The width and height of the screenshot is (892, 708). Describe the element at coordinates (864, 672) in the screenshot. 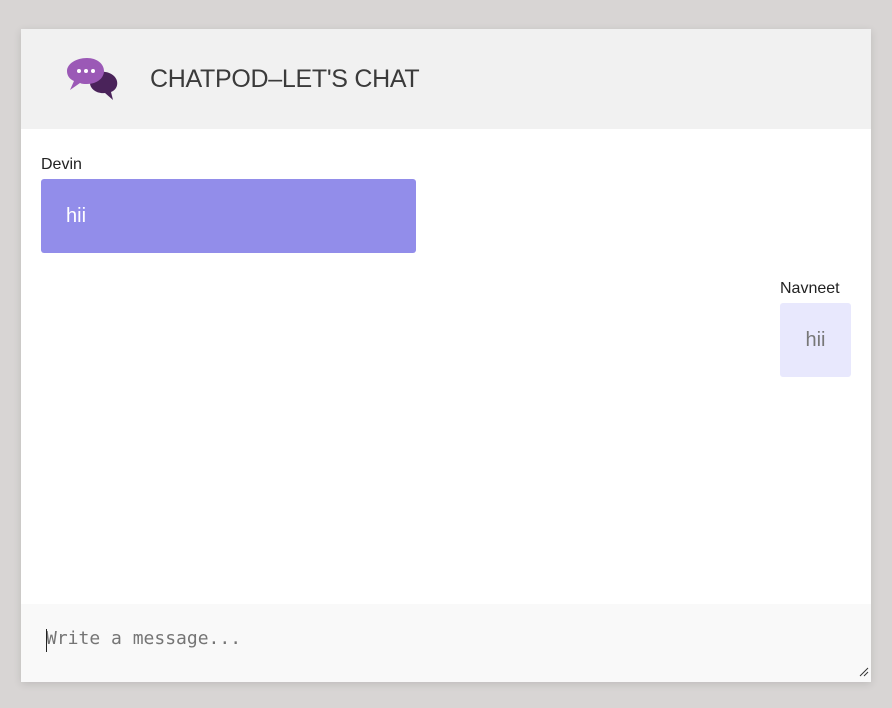

I see `resize-handle-icon` at that location.